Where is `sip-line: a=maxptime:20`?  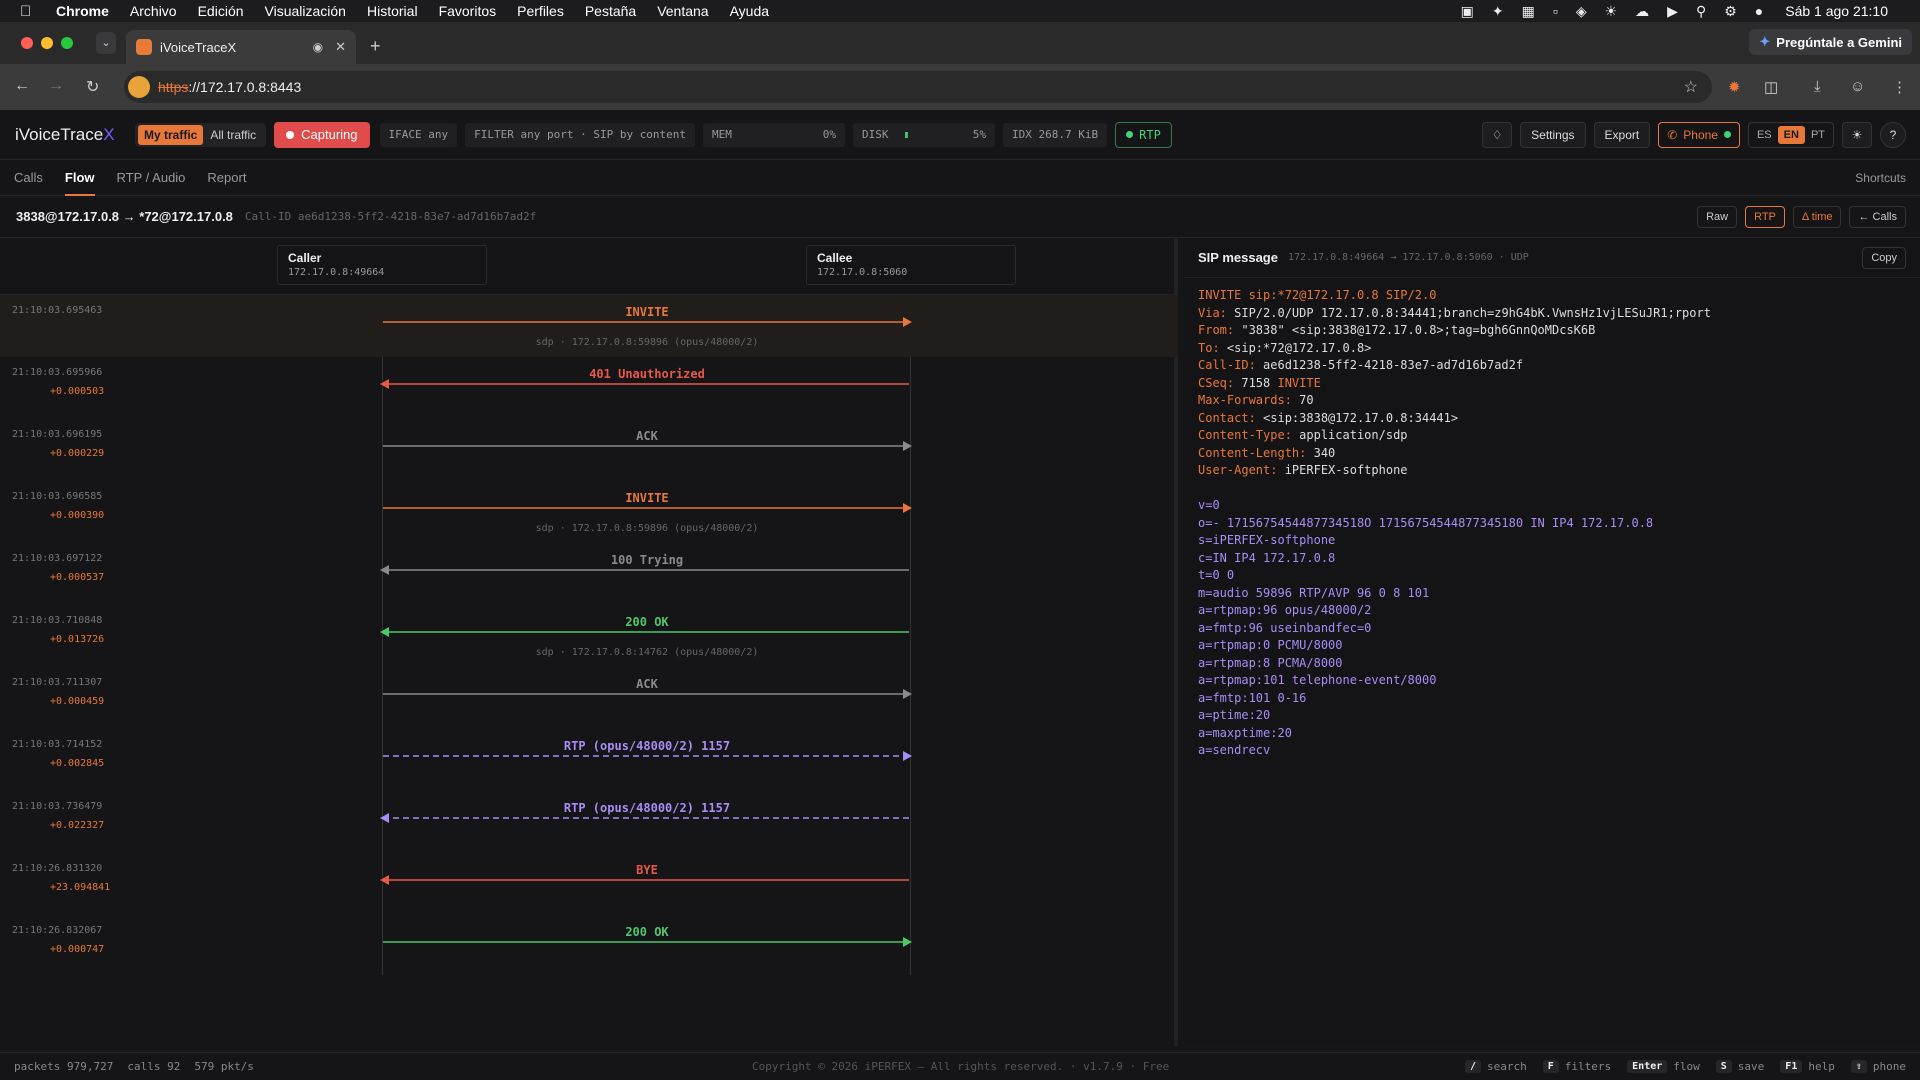 sip-line: a=maxptime:20 is located at coordinates (1552, 734).